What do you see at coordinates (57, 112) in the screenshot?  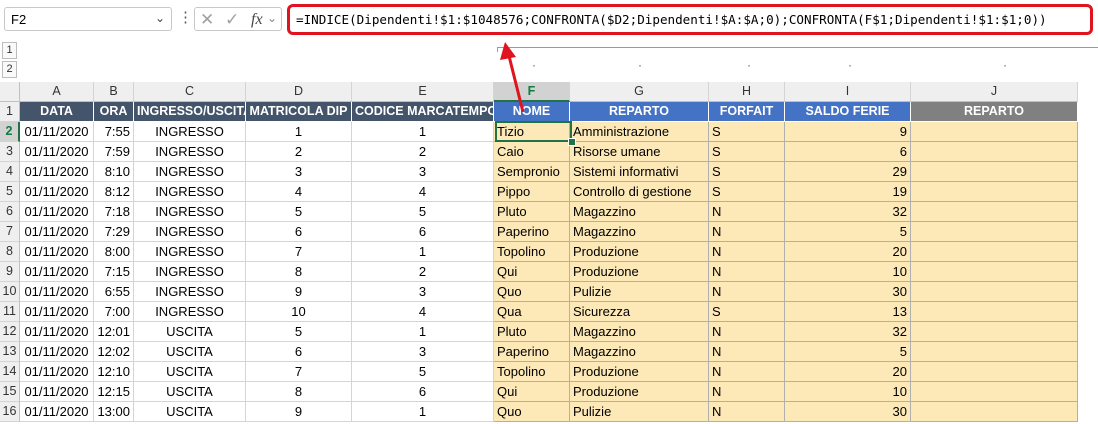 I see `header-cell-date: DATA` at bounding box center [57, 112].